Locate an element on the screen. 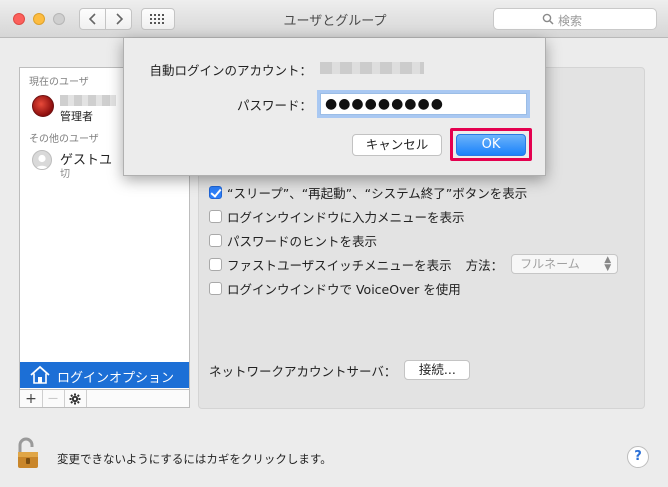  help-button: ? is located at coordinates (638, 457).